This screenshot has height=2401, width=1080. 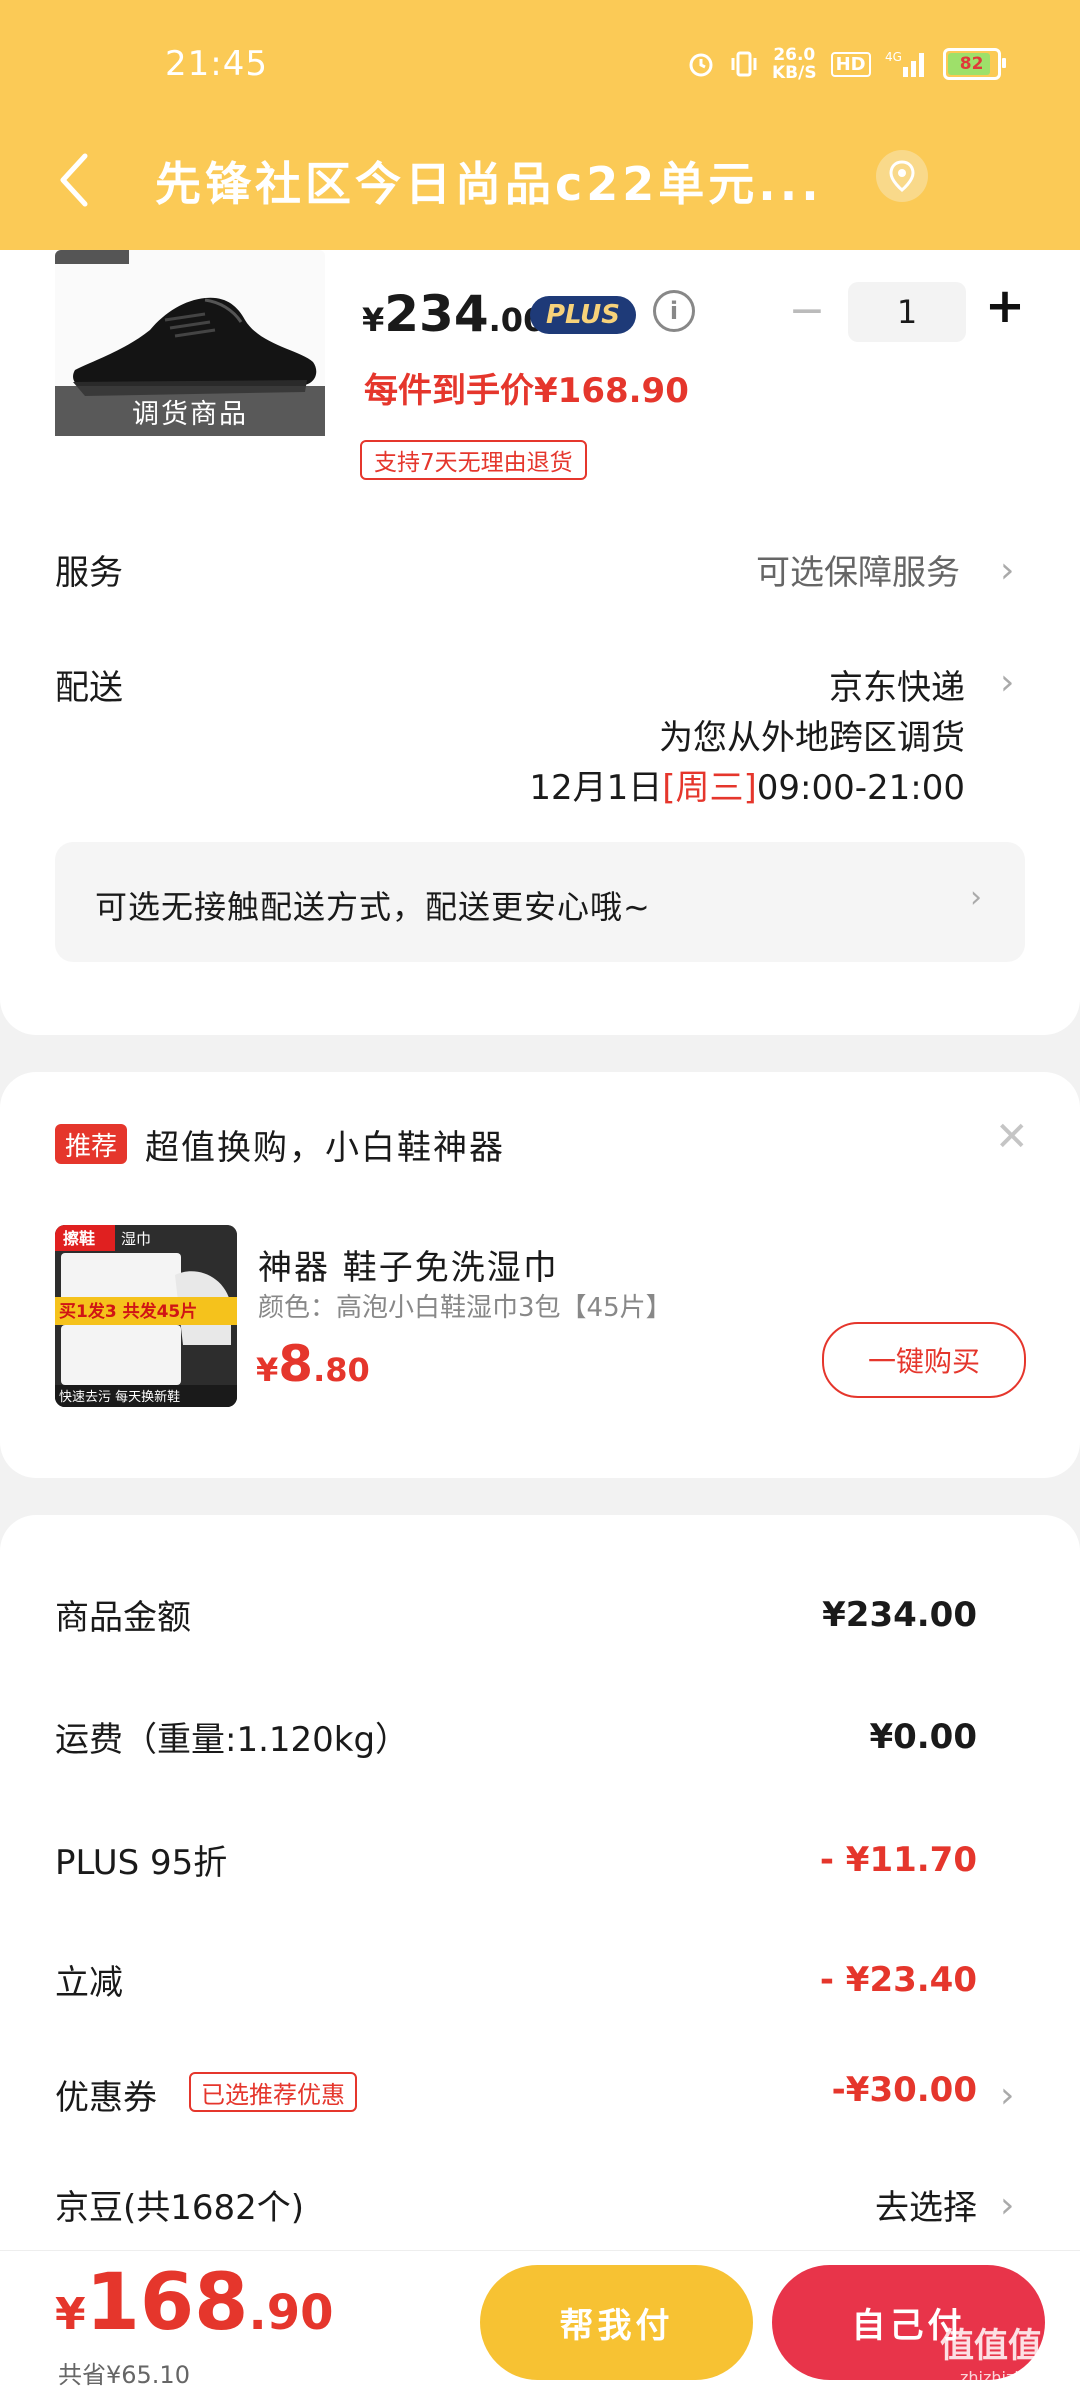 What do you see at coordinates (454, 314) in the screenshot?
I see `product-price: ¥234.00` at bounding box center [454, 314].